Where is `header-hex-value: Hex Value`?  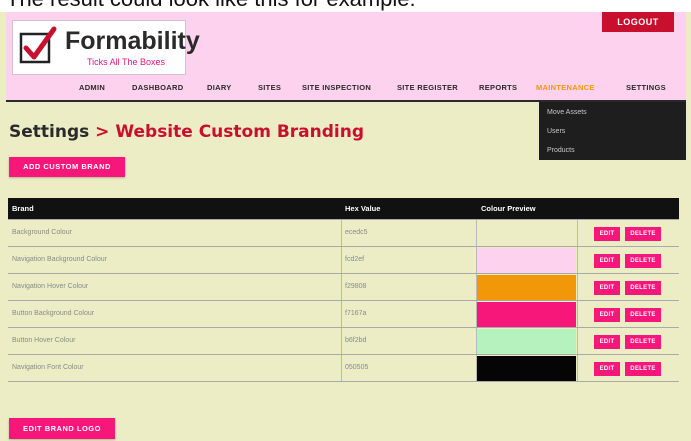
header-hex-value: Hex Value is located at coordinates (363, 208).